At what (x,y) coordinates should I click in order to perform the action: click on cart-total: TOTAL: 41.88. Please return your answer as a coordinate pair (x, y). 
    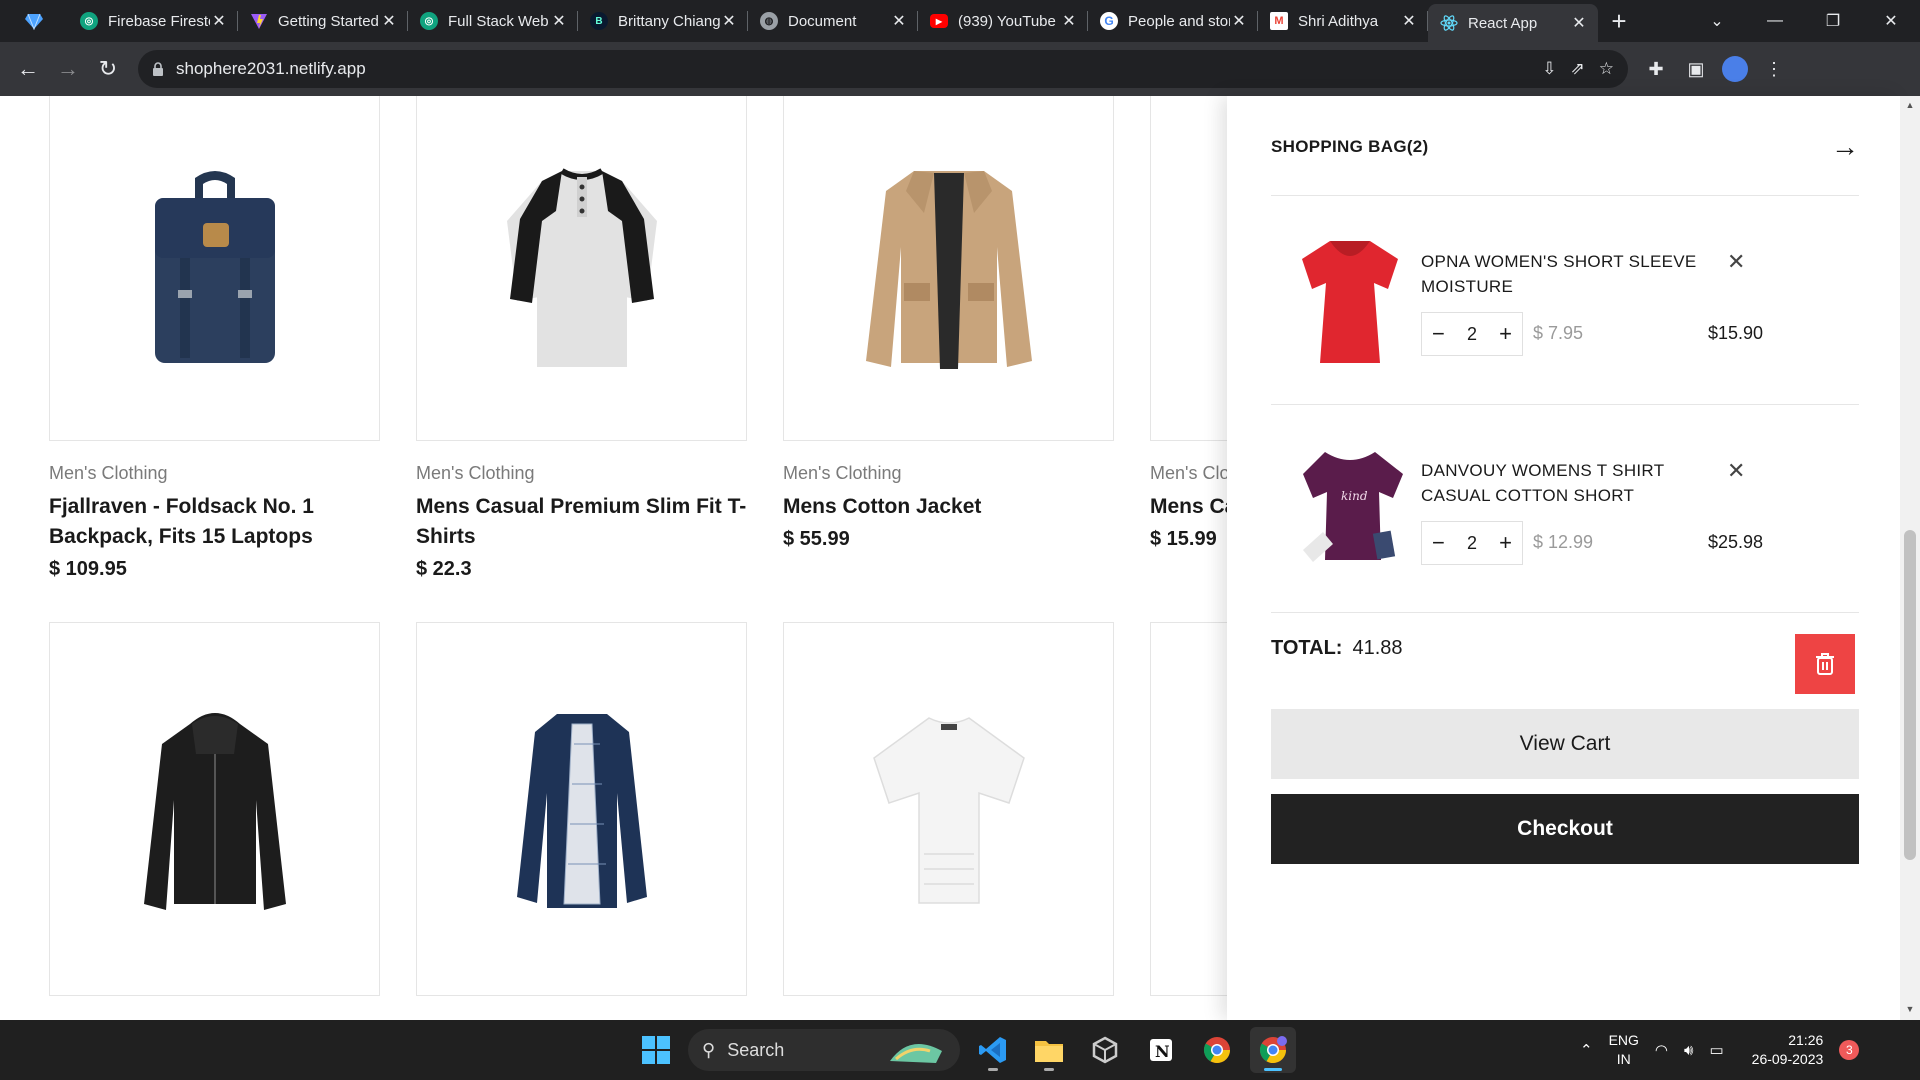
    Looking at the image, I should click on (1337, 648).